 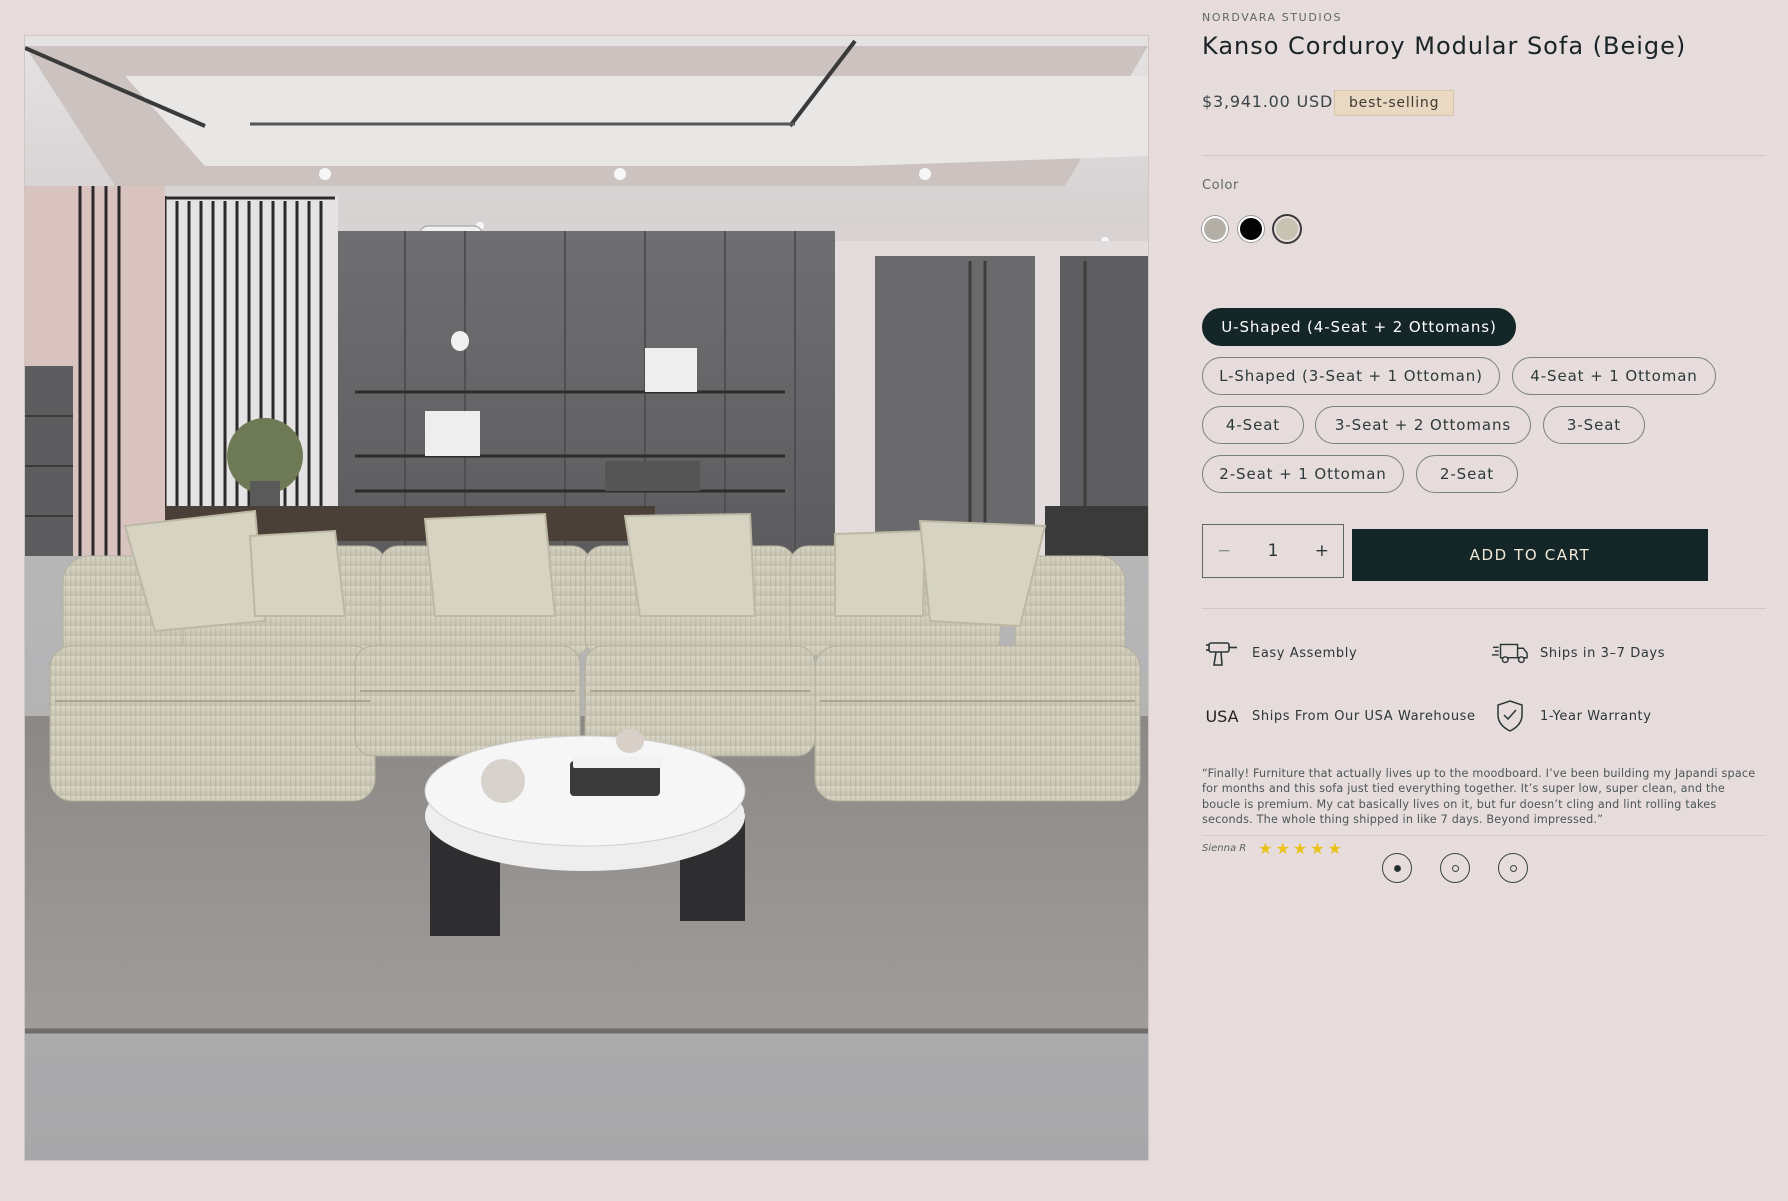 What do you see at coordinates (1305, 653) in the screenshot?
I see `feature-label: Easy Assembly` at bounding box center [1305, 653].